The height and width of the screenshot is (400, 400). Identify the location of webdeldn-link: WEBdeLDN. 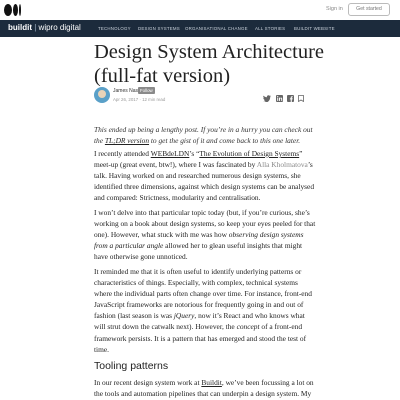
(170, 153).